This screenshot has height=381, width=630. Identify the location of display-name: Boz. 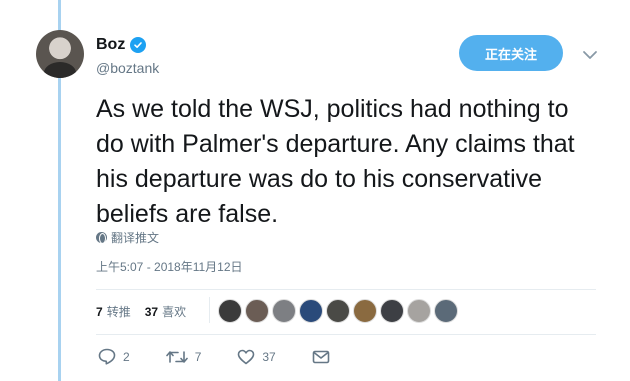
(110, 45).